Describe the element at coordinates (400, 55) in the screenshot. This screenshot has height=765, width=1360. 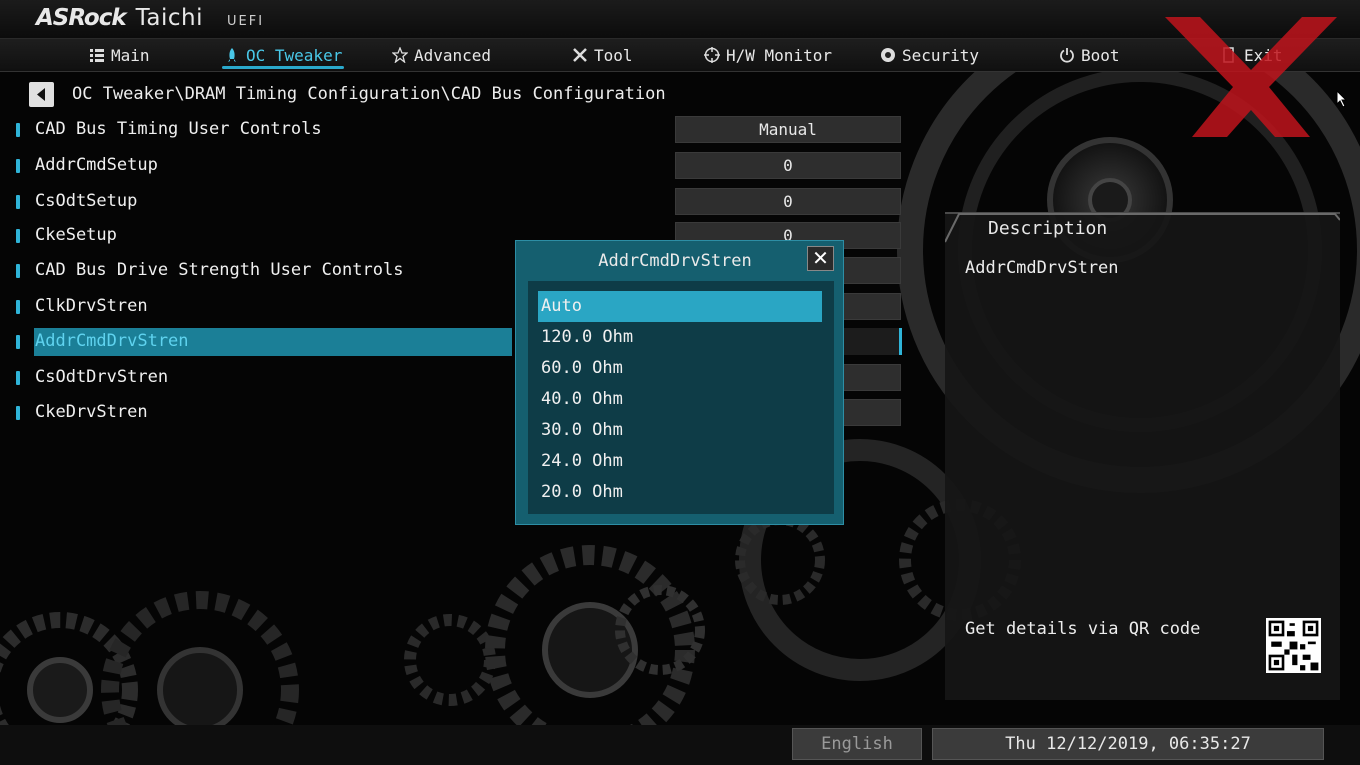
I see `star-icon` at that location.